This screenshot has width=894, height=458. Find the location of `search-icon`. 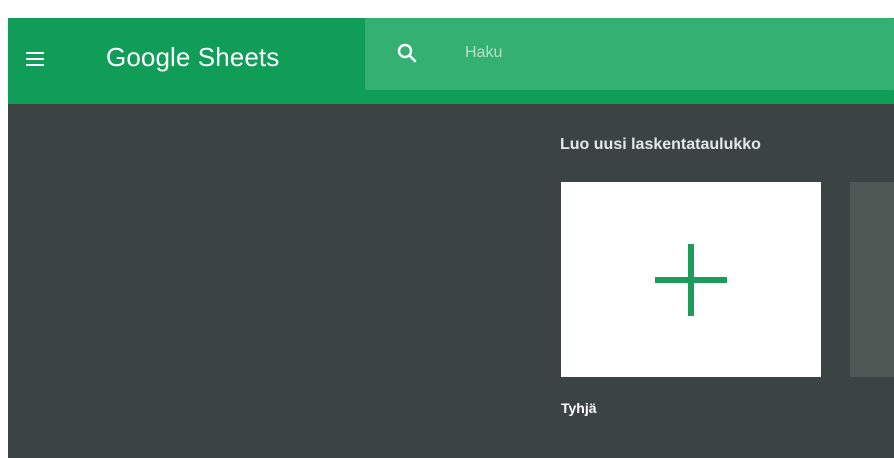

search-icon is located at coordinates (407, 53).